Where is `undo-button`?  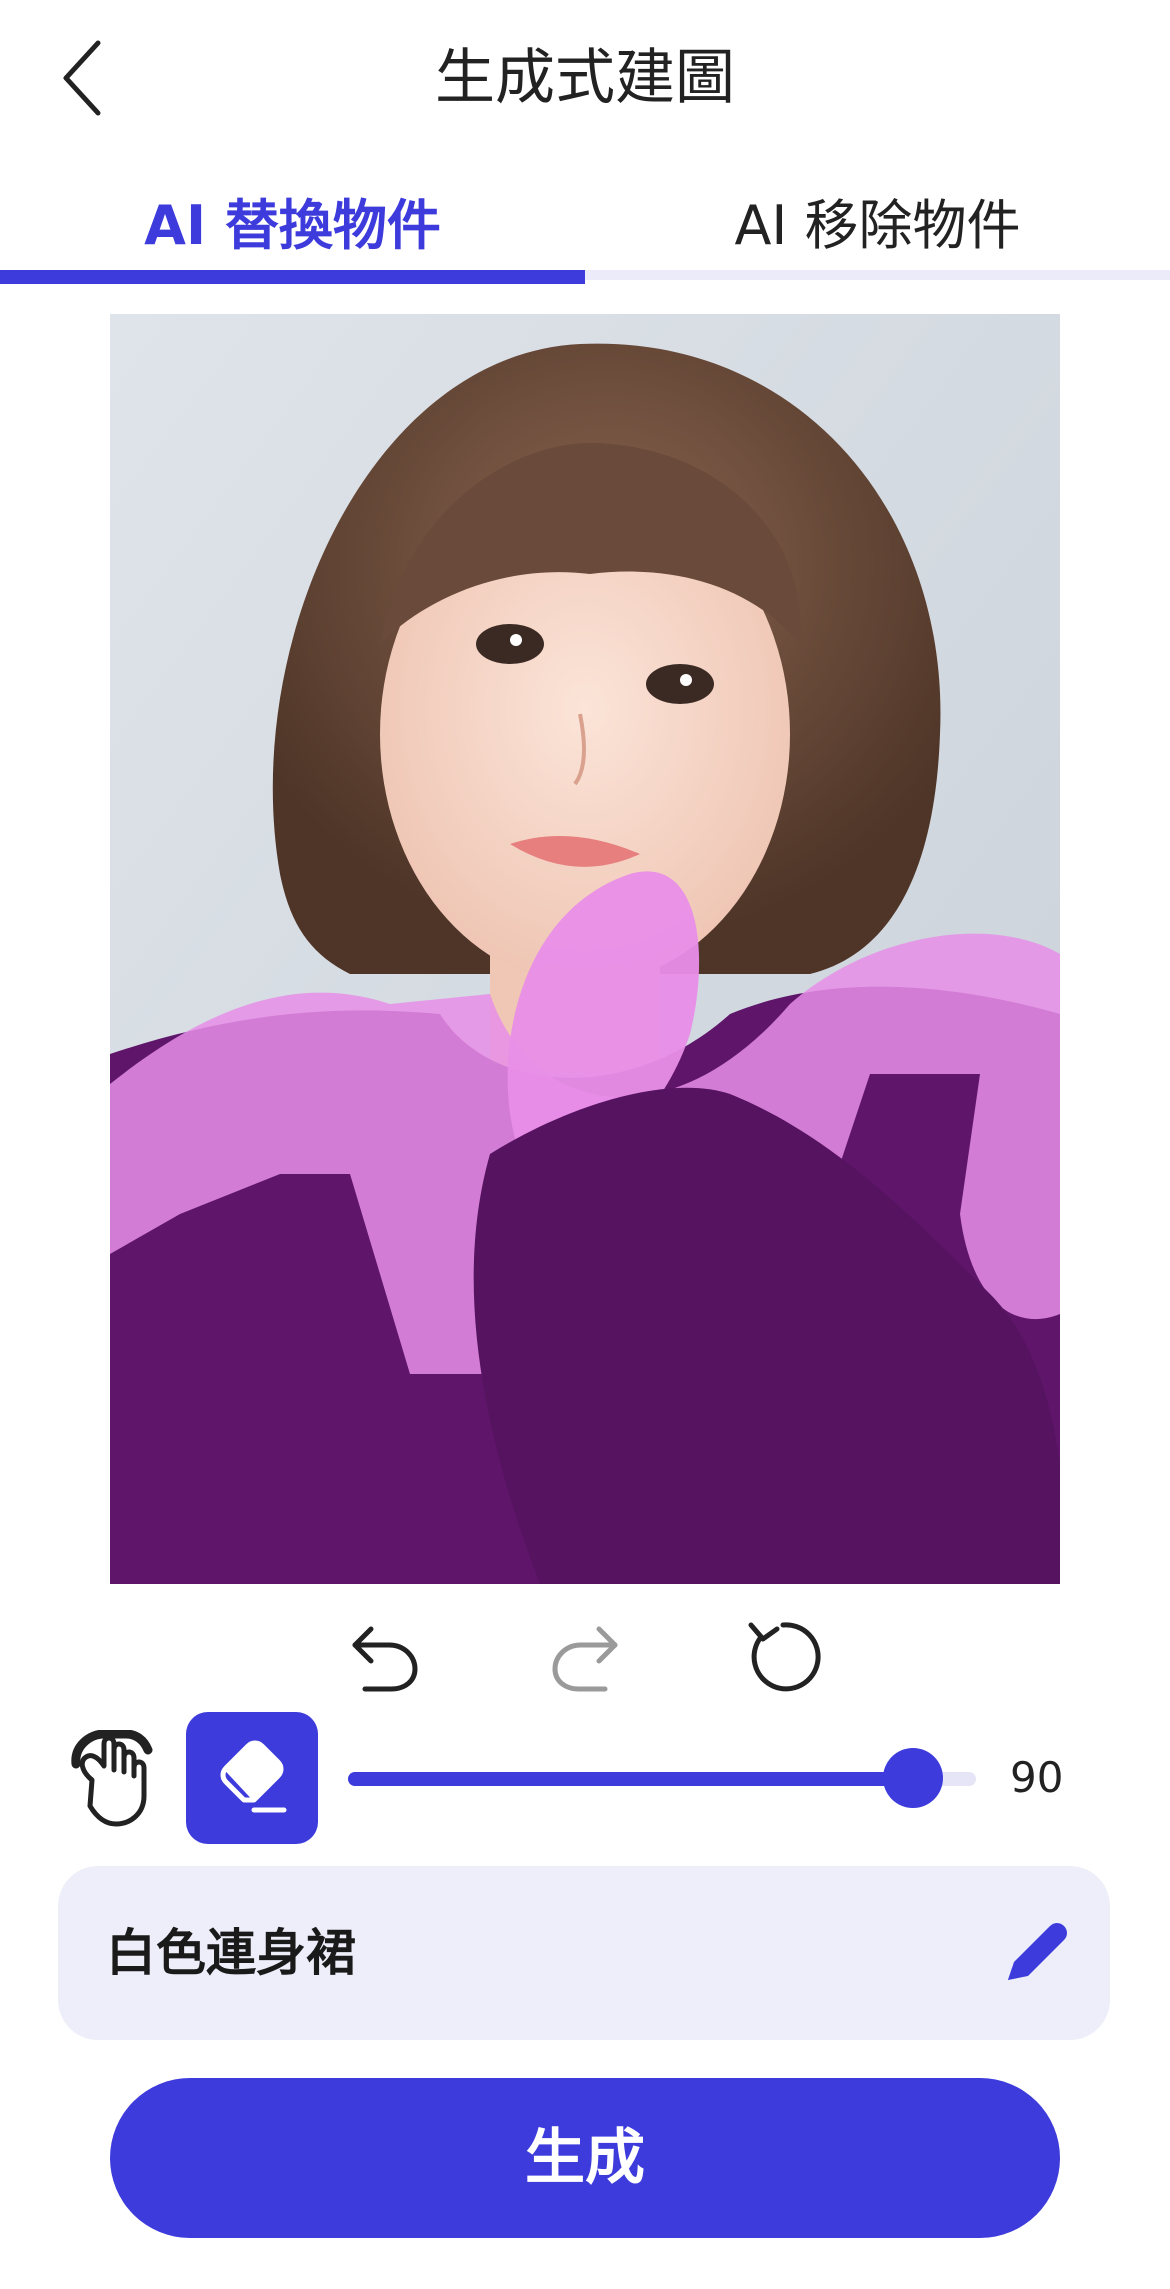
undo-button is located at coordinates (385, 1655).